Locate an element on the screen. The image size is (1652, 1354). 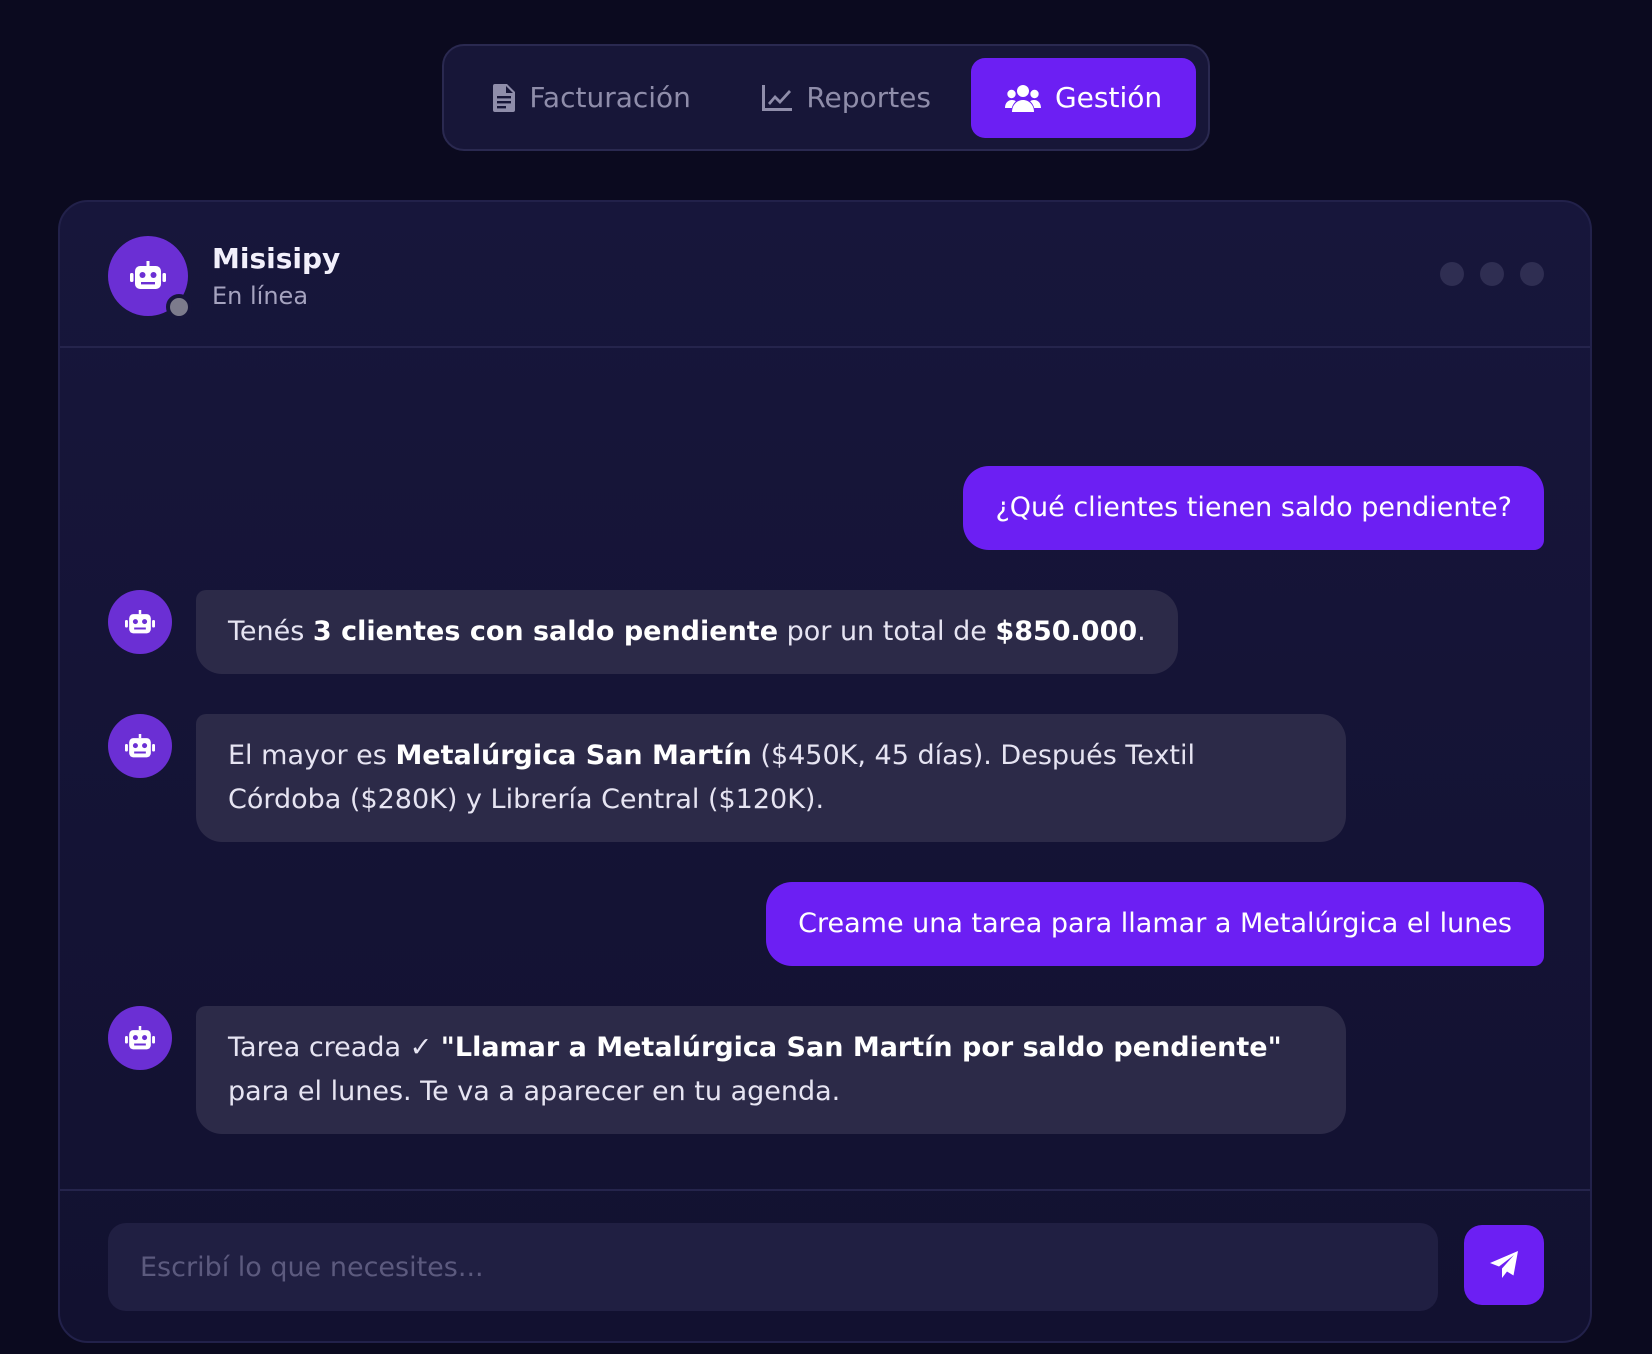
user-message: ¿Qué clientes tienen saldo pendiente? is located at coordinates (1253, 508).